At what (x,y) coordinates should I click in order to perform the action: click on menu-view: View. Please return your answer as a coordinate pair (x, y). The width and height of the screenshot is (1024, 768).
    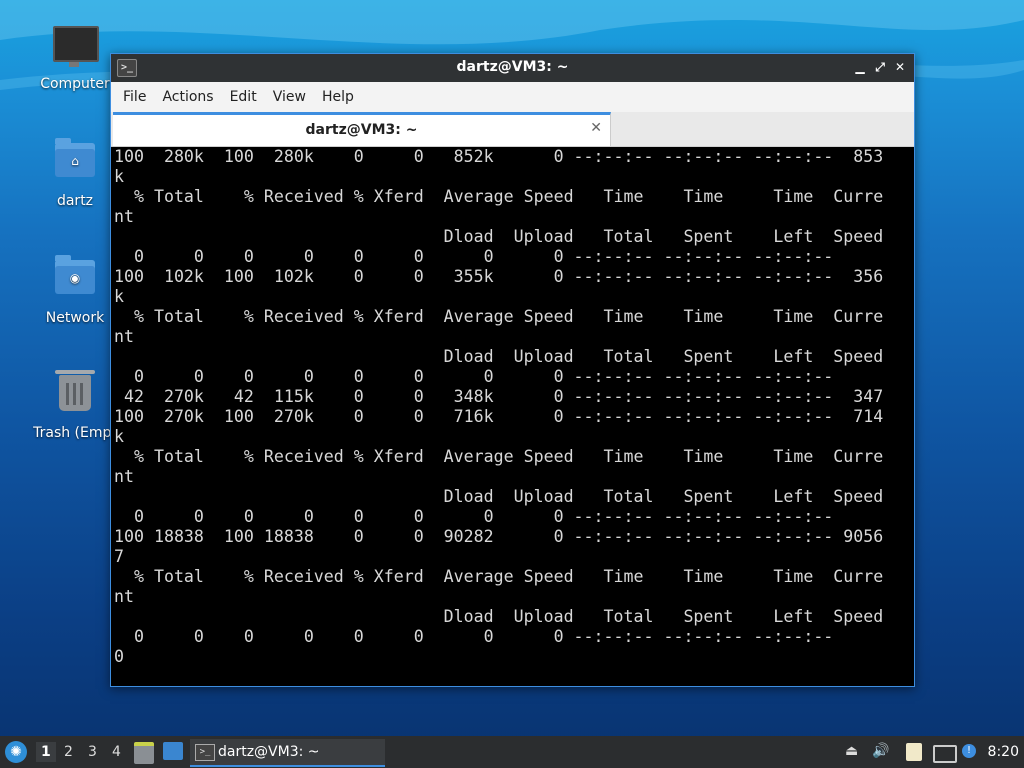
    Looking at the image, I should click on (289, 97).